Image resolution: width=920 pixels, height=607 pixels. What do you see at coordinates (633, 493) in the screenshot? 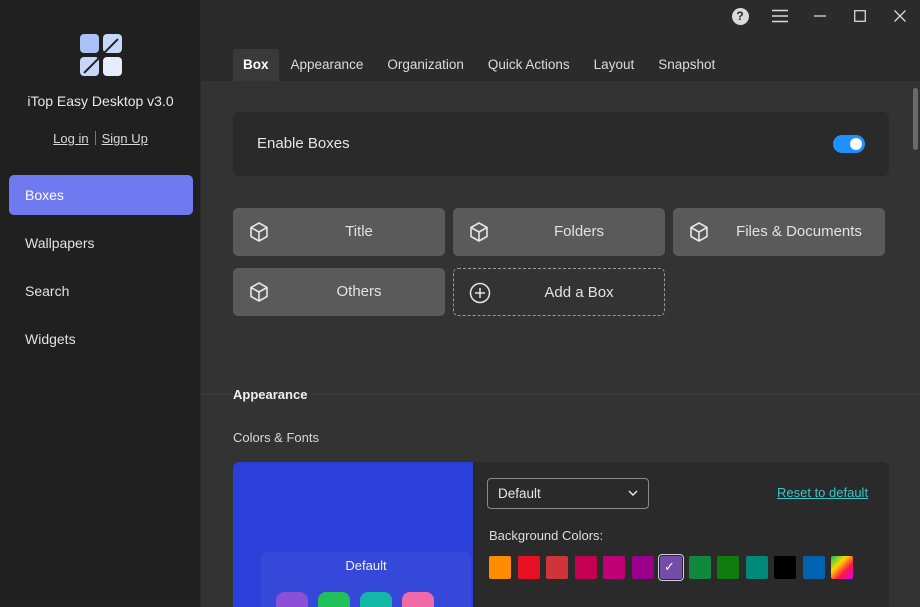
I see `chevron-down-icon` at bounding box center [633, 493].